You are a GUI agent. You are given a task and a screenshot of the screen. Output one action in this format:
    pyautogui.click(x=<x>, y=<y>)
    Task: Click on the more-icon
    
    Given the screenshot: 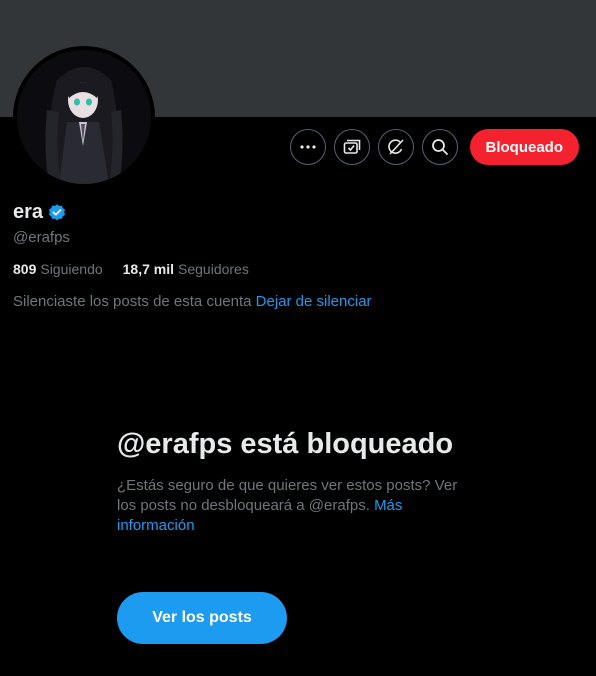 What is the action you would take?
    pyautogui.click(x=307, y=147)
    